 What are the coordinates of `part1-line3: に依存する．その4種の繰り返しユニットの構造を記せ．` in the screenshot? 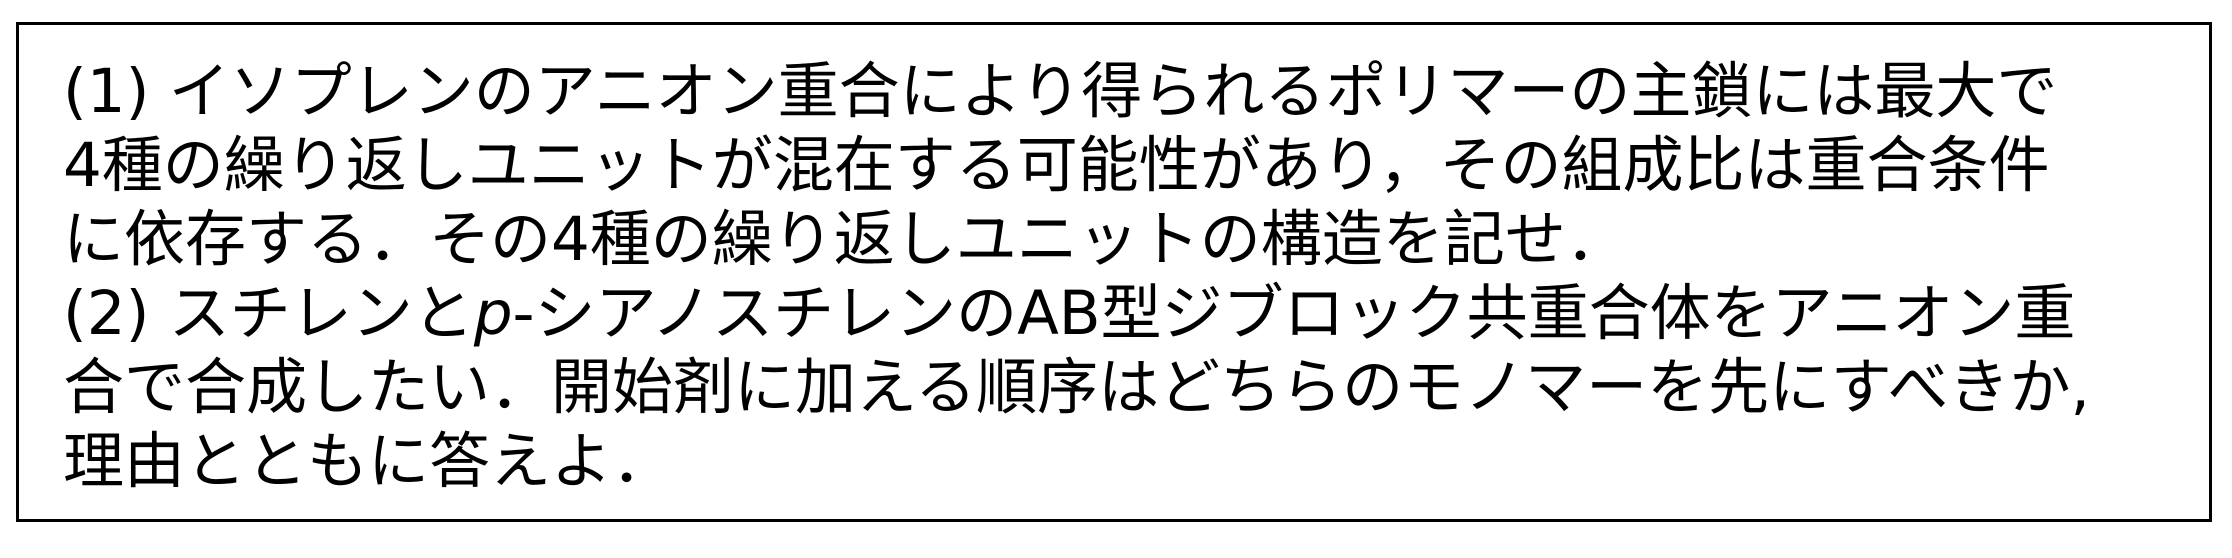 It's located at (845, 239).